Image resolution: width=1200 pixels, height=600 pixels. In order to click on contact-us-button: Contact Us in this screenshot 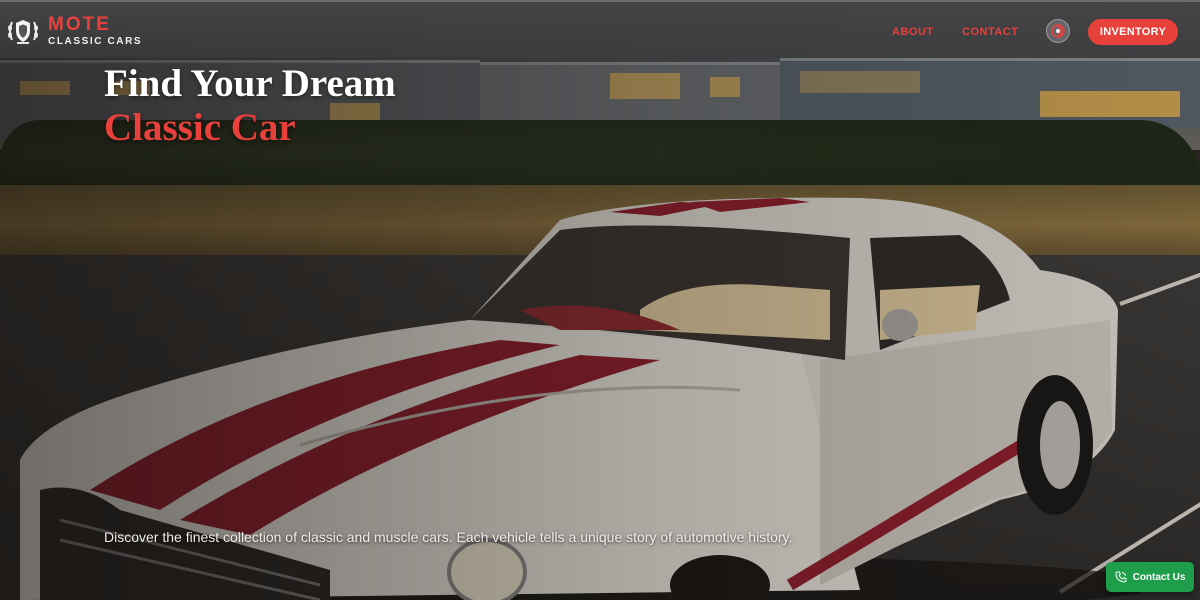, I will do `click(1150, 577)`.